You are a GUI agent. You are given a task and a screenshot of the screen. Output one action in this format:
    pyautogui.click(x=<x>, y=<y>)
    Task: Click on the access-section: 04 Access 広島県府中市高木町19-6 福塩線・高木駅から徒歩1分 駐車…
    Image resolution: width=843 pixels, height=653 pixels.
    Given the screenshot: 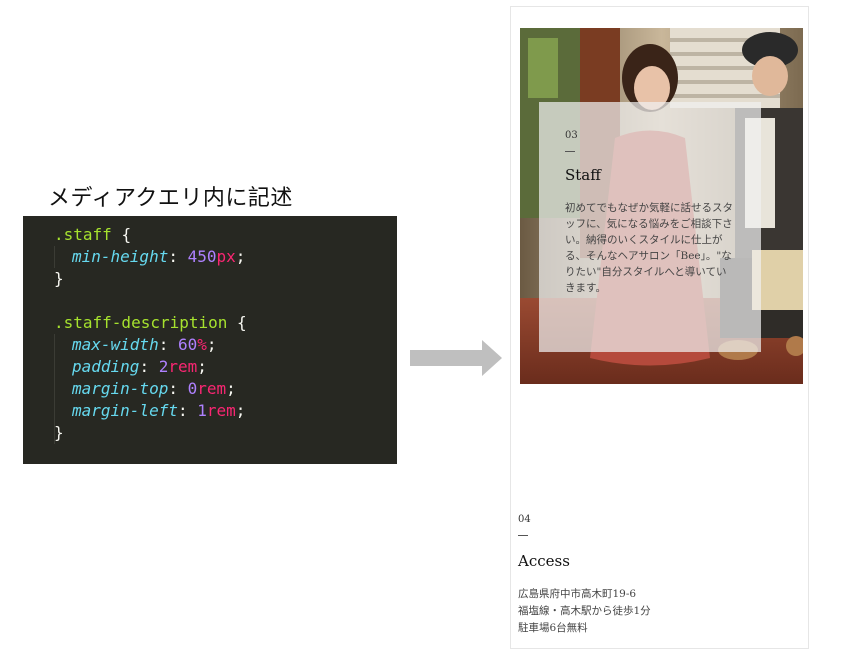 What is the action you would take?
    pyautogui.click(x=658, y=575)
    